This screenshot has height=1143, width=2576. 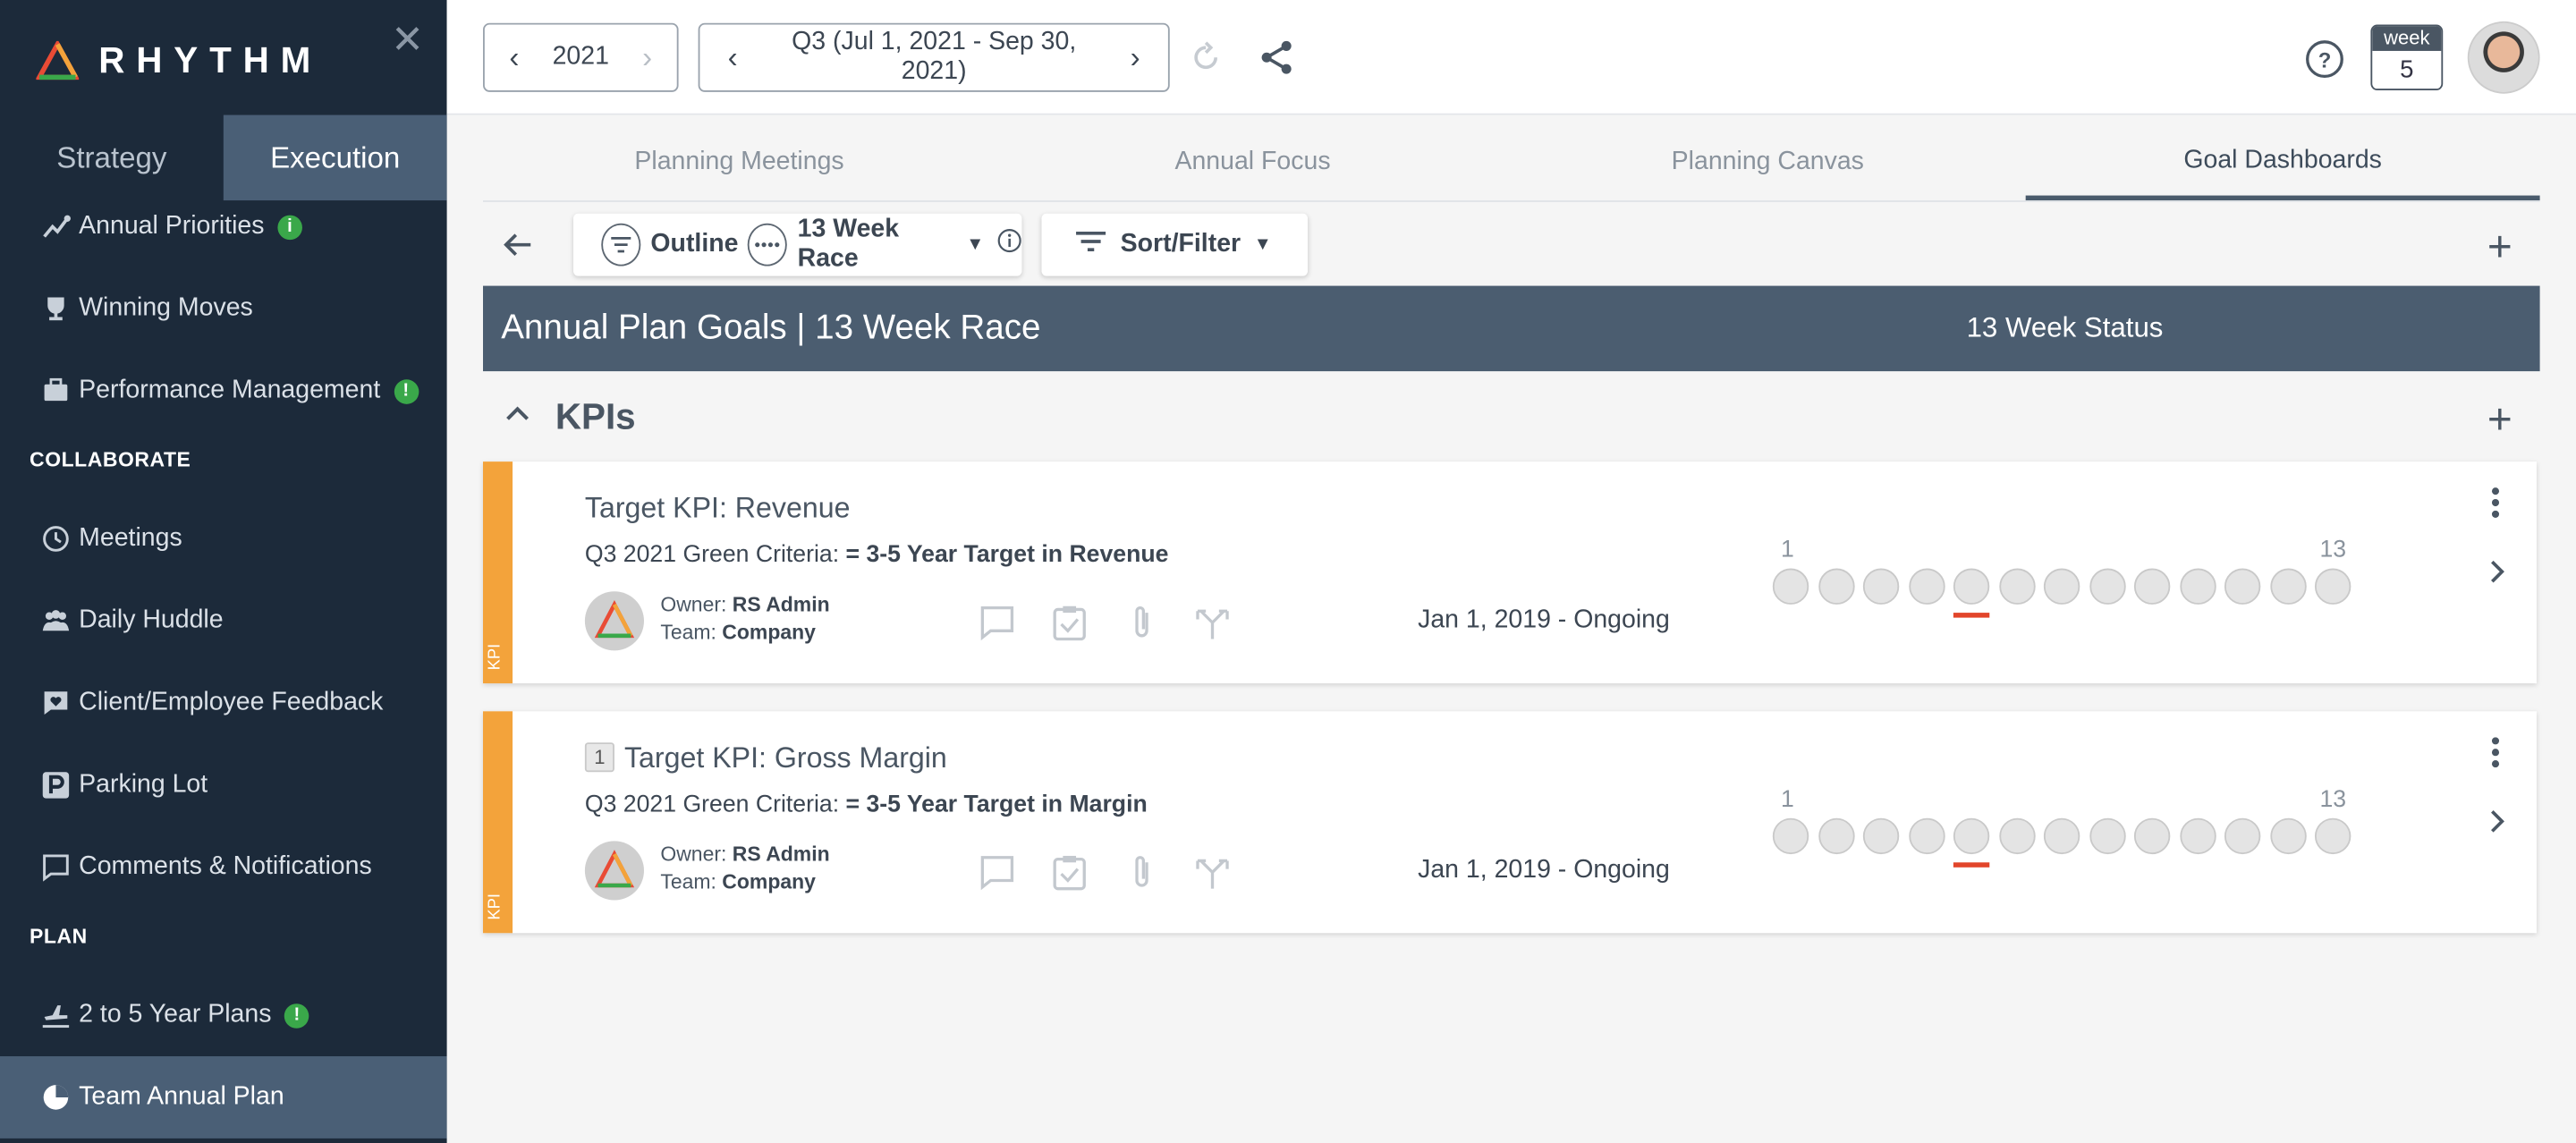 I want to click on tab-planning-meetings: Planning Meetings, so click(x=739, y=163).